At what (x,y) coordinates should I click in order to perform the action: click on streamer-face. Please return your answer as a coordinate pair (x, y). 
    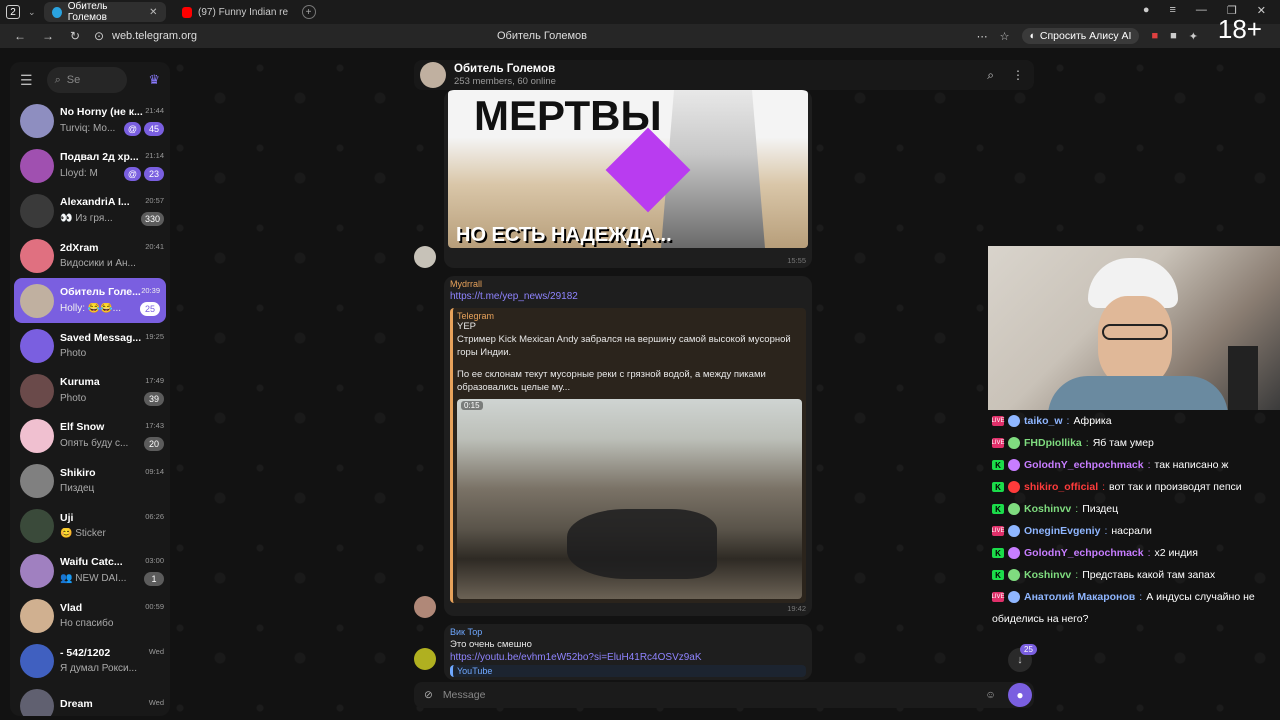
    Looking at the image, I should click on (1135, 341).